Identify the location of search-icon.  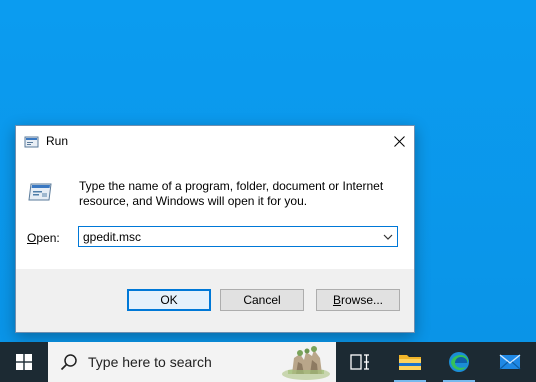
(68, 362).